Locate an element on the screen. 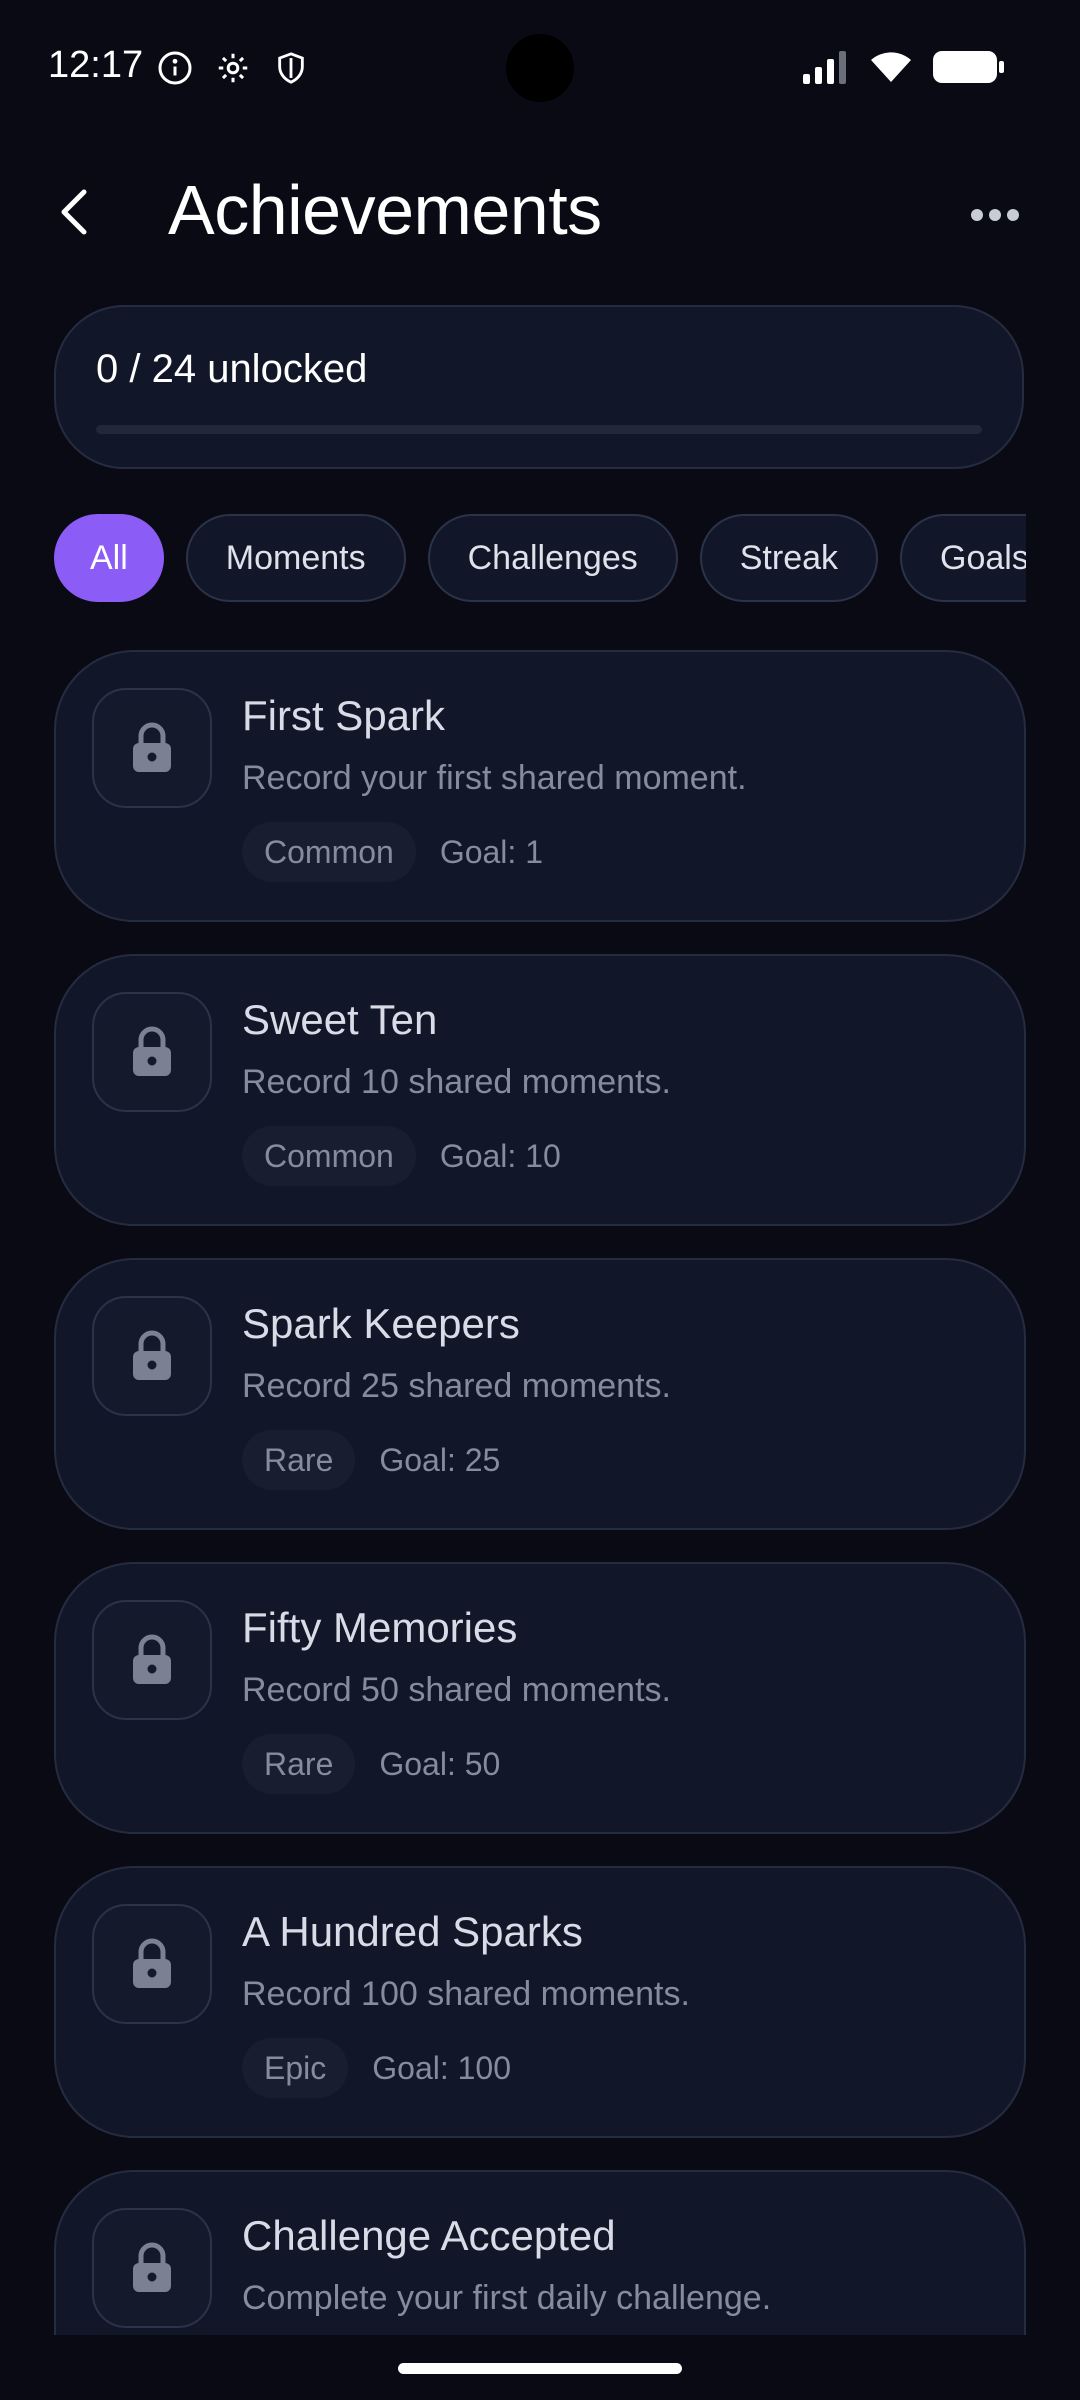 This screenshot has width=1080, height=2400. progress-card: 0 / 24 unlocked is located at coordinates (539, 387).